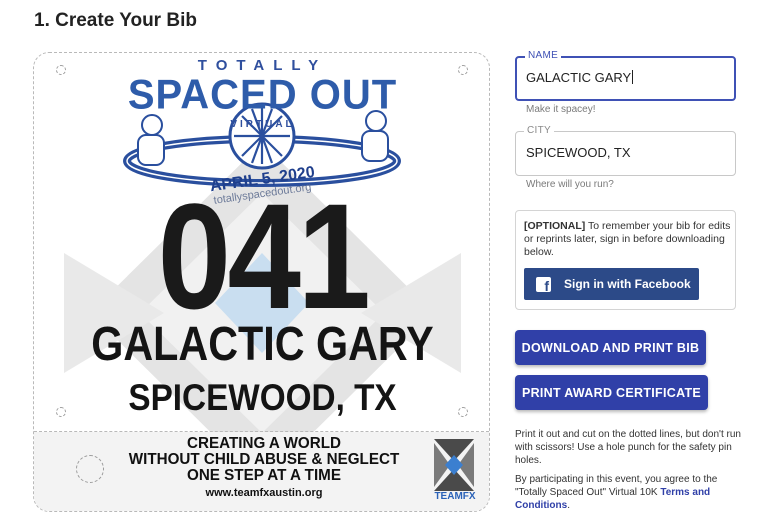 The image size is (772, 525). Describe the element at coordinates (262, 397) in the screenshot. I see `bib-runner-city: SPICEWOOD, TX` at that location.